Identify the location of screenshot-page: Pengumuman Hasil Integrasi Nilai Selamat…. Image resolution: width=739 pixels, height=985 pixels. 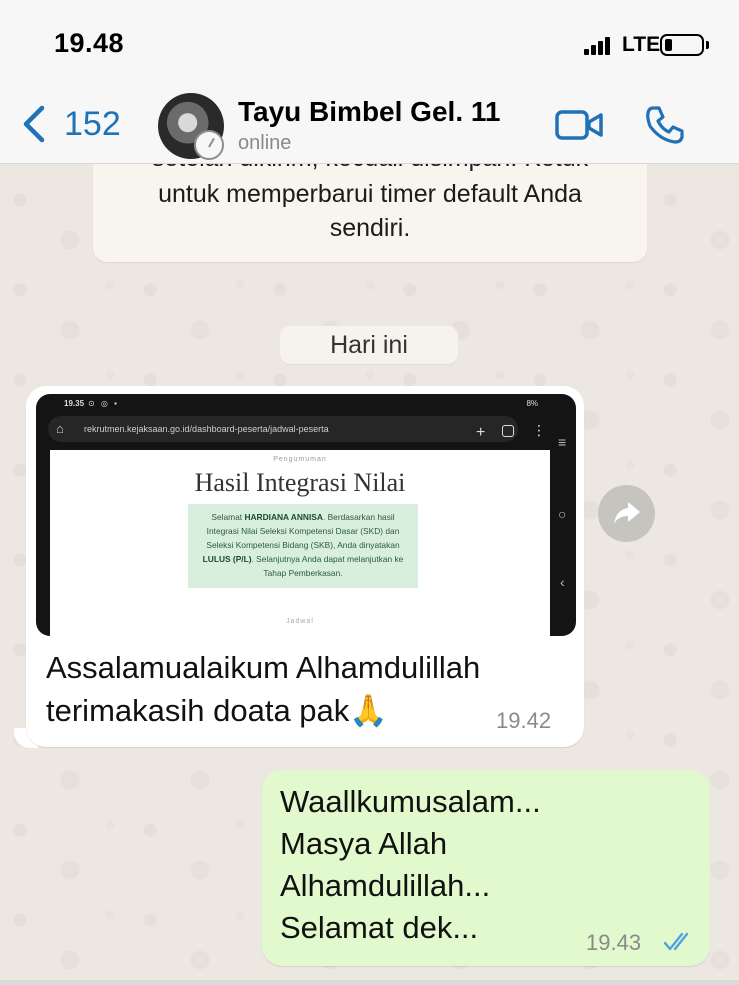
(300, 543).